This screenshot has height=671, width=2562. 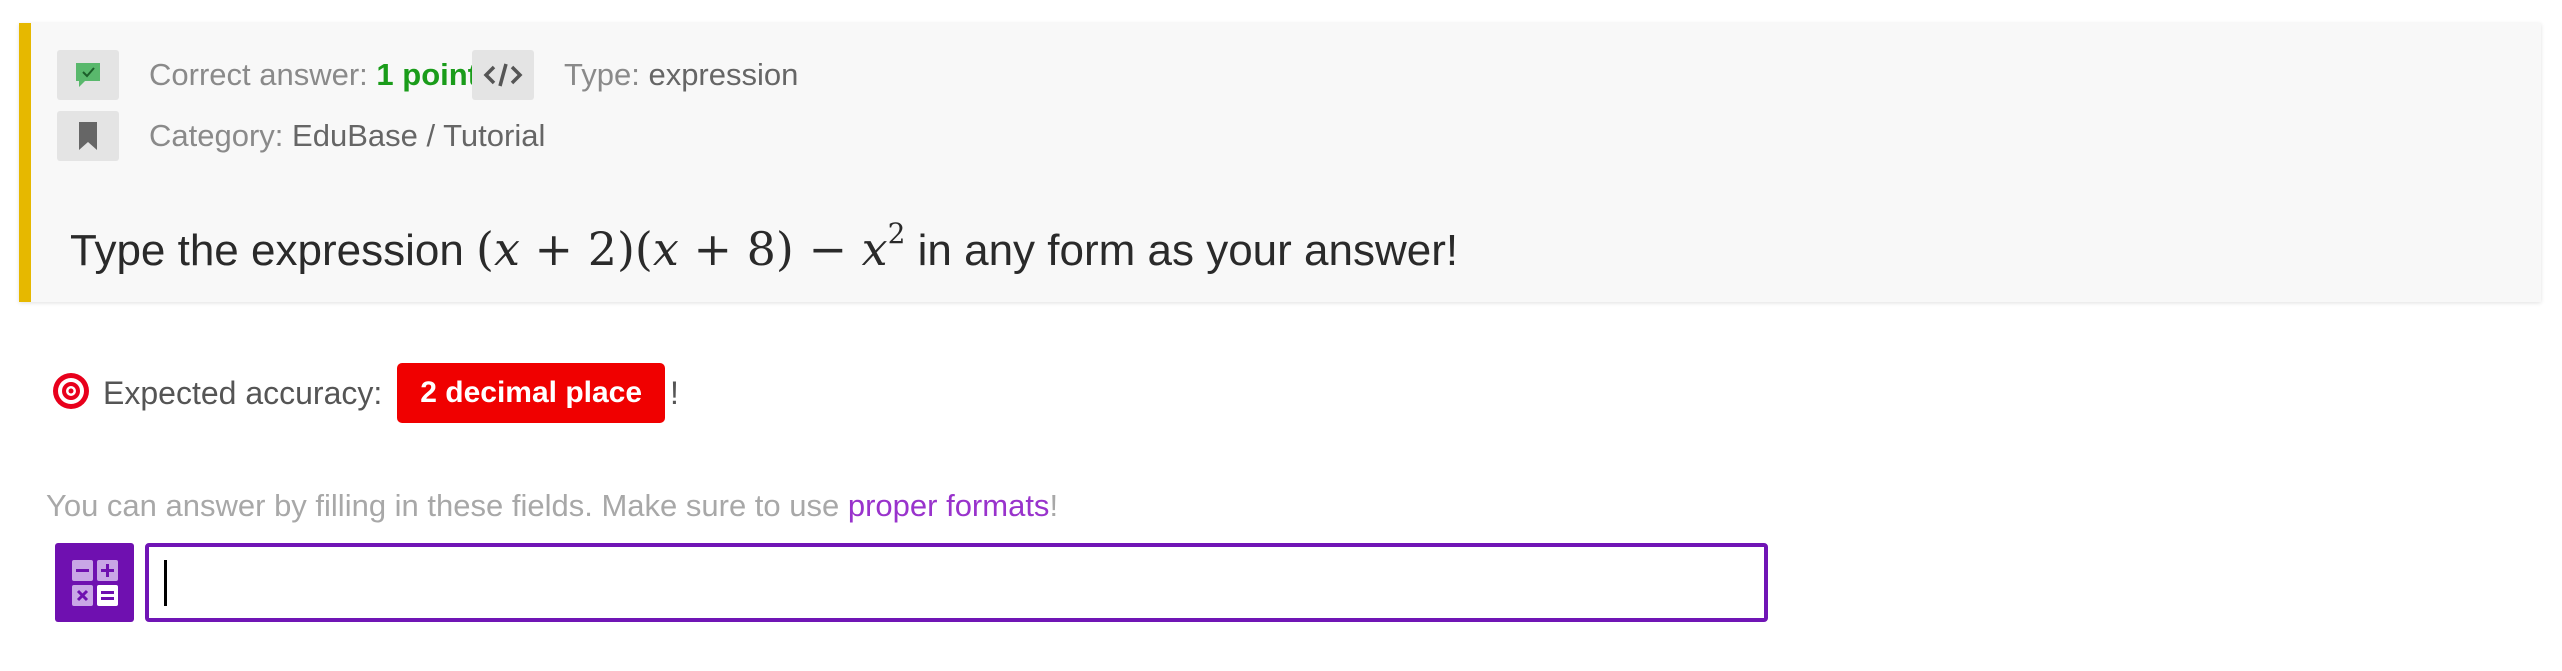 What do you see at coordinates (485, 249) in the screenshot?
I see `math-paren: (` at bounding box center [485, 249].